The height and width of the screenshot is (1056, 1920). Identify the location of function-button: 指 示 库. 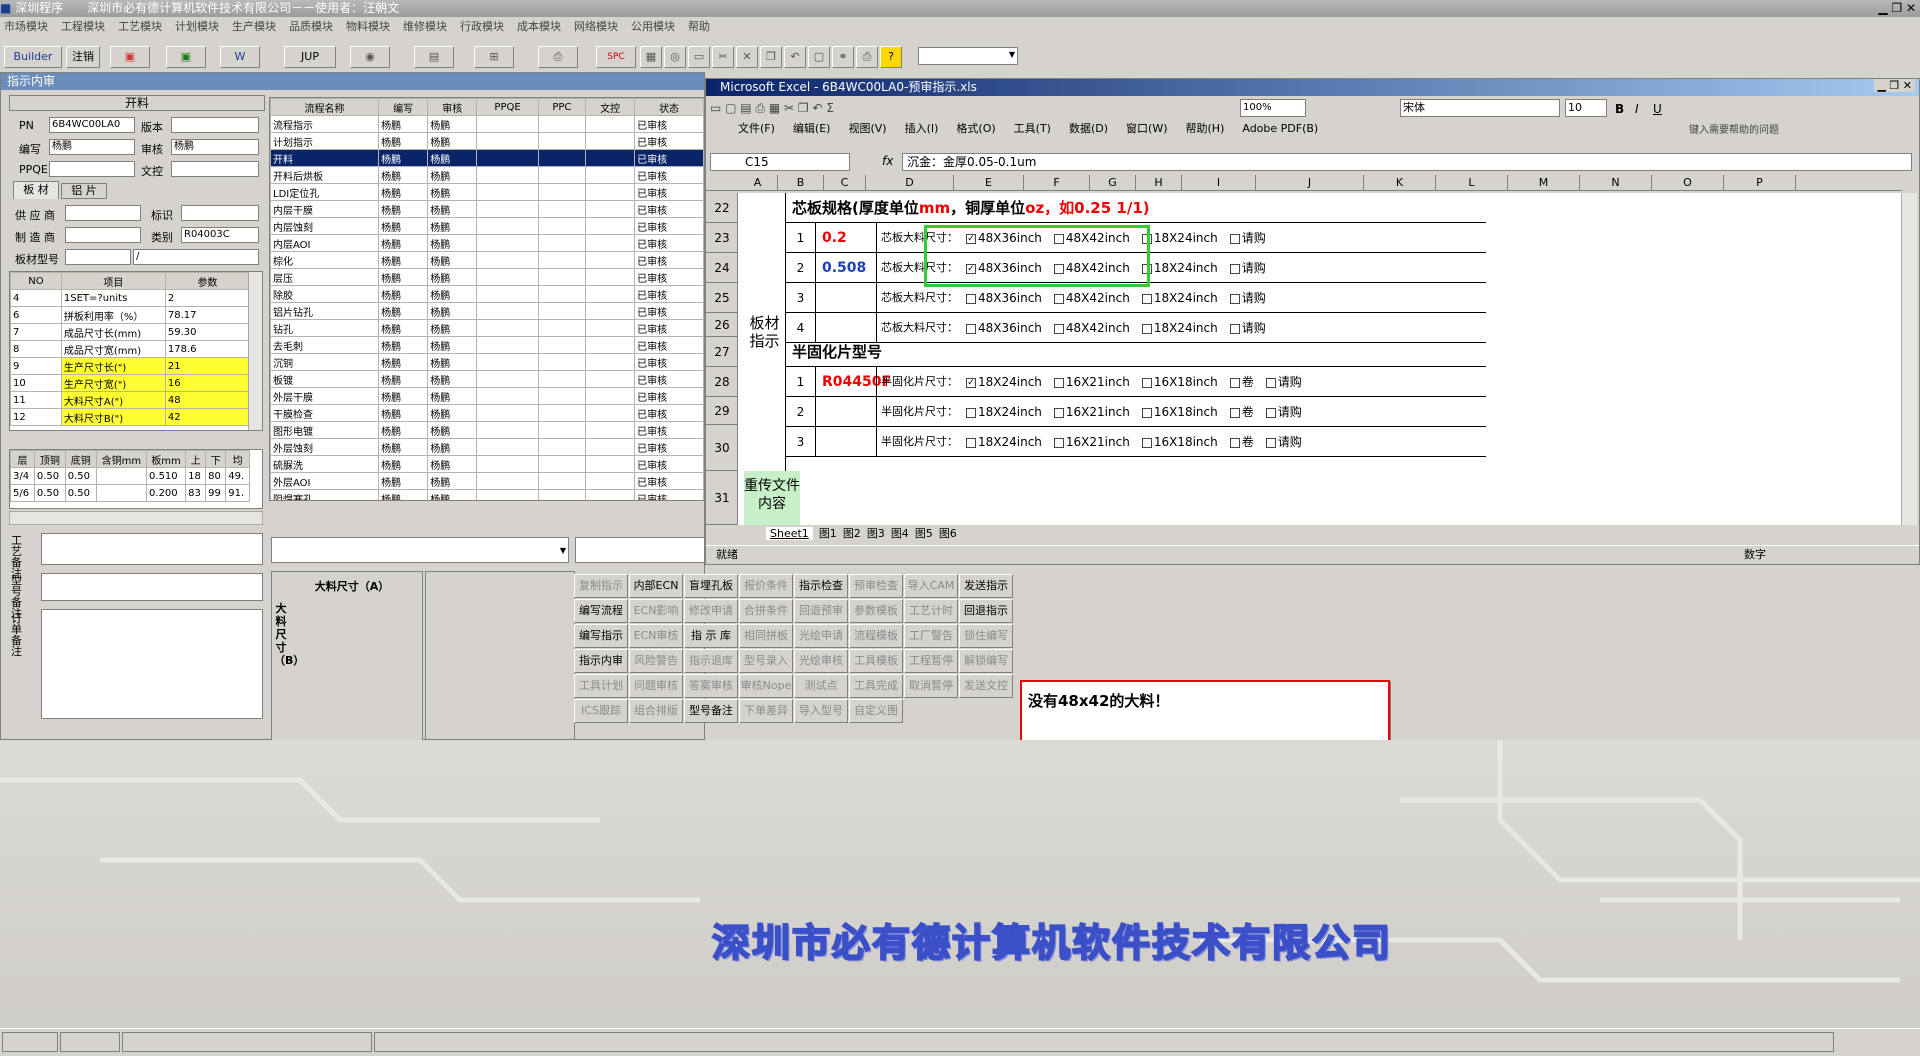
(711, 636).